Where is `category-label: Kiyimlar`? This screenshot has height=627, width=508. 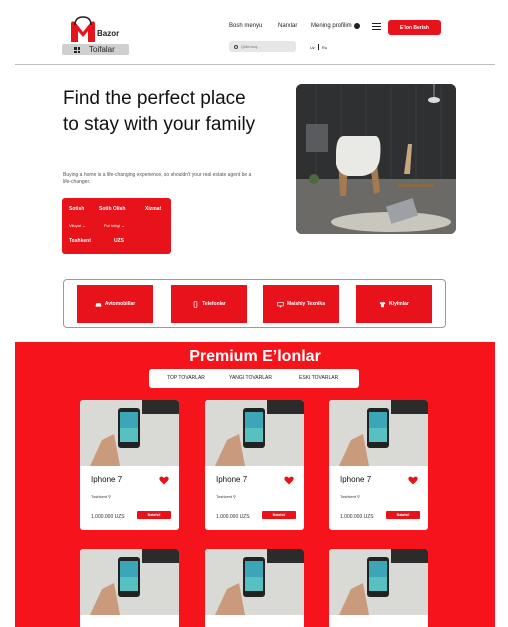 category-label: Kiyimlar is located at coordinates (399, 304).